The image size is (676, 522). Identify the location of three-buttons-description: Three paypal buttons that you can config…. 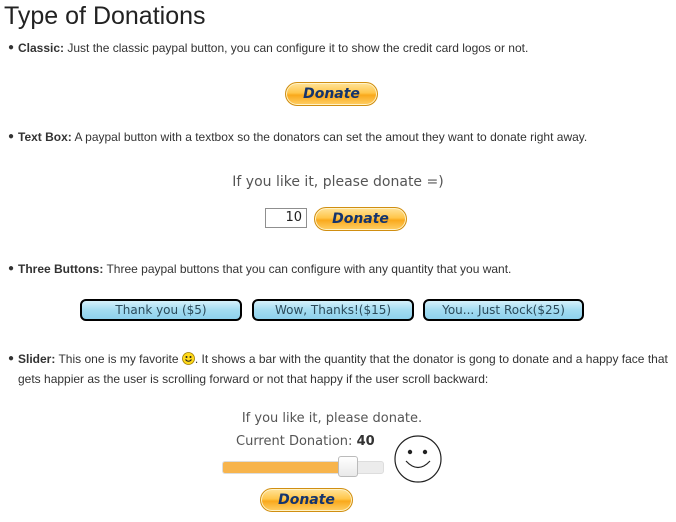
(307, 269).